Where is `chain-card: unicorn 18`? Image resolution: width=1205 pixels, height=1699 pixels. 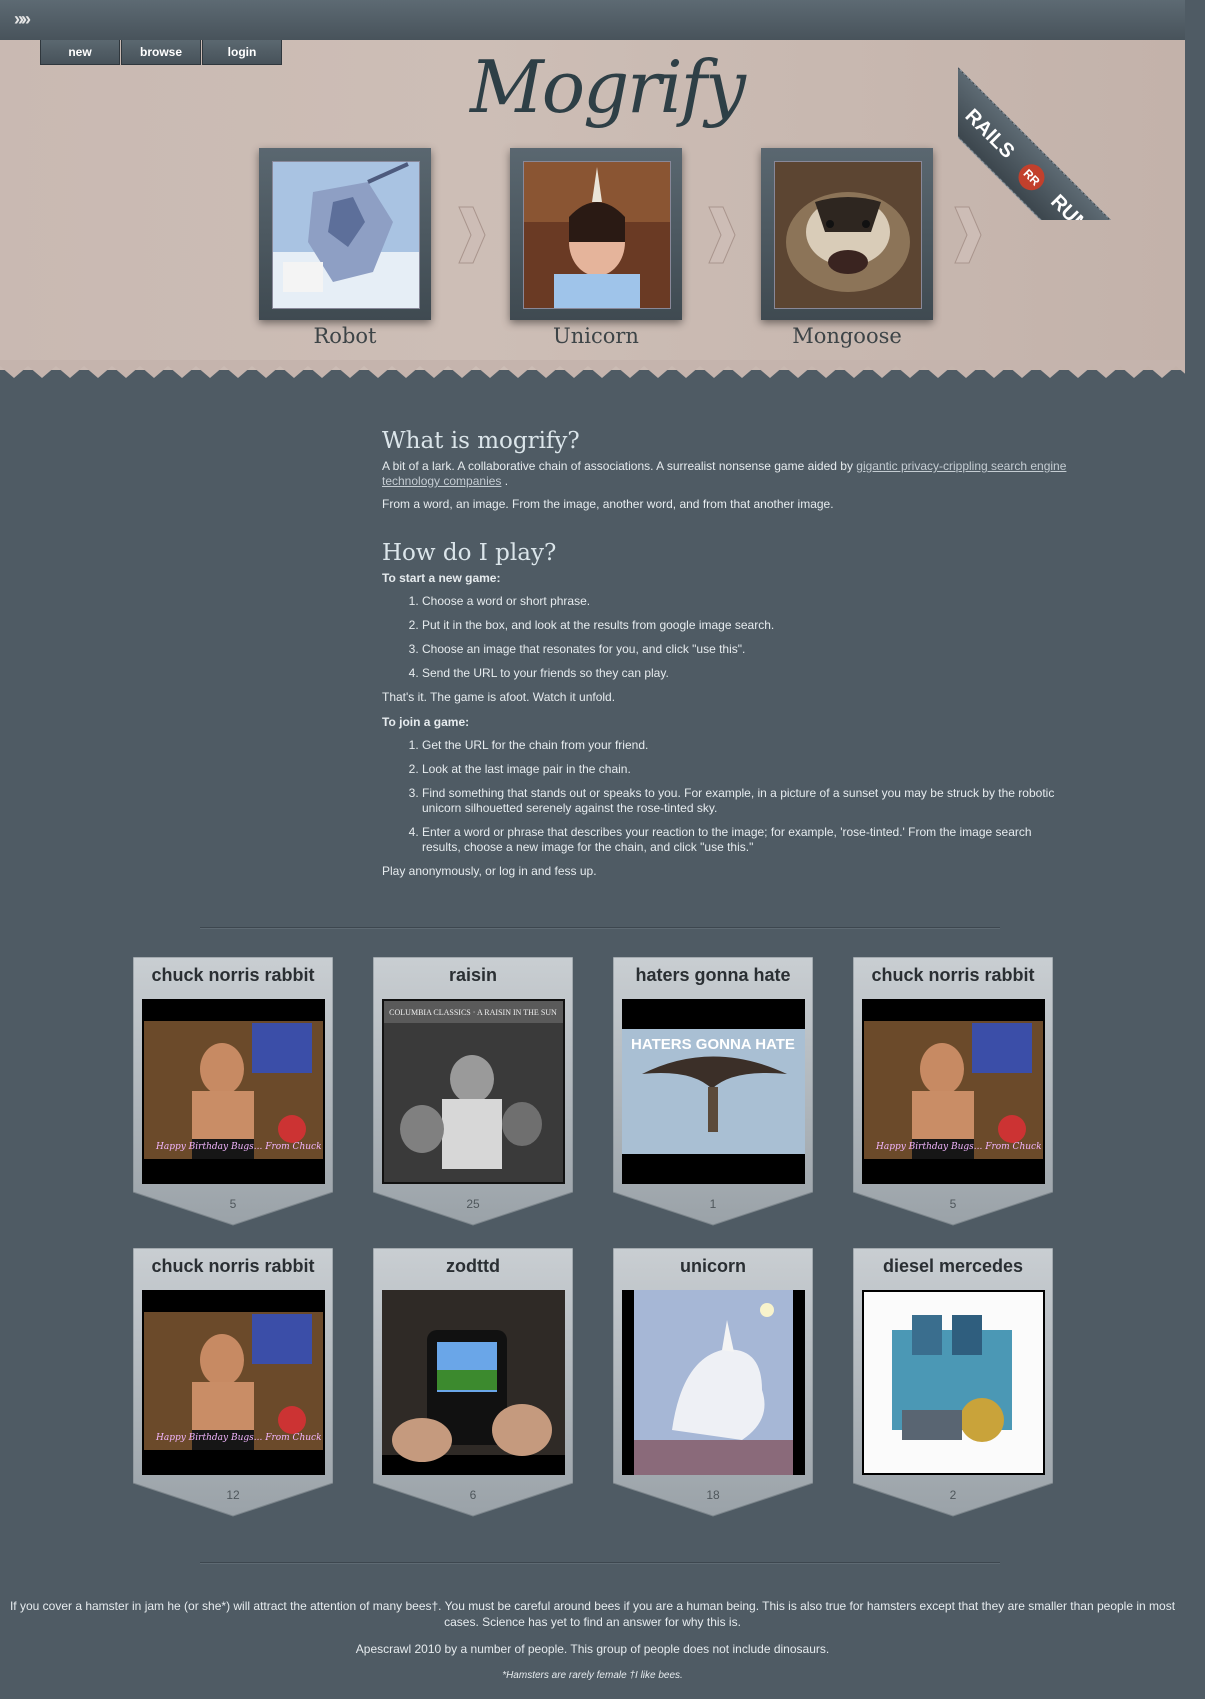 chain-card: unicorn 18 is located at coordinates (713, 1383).